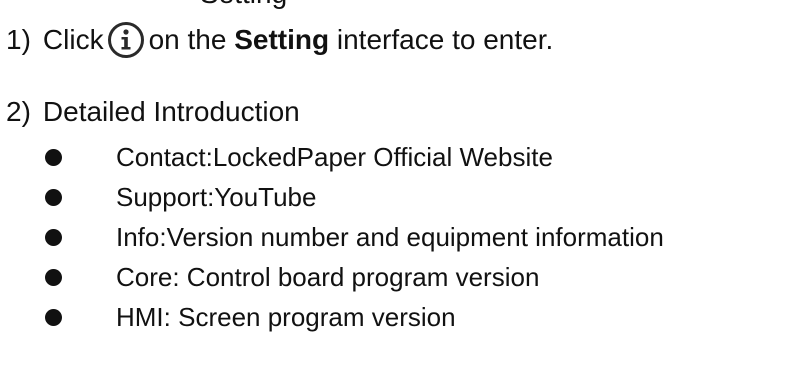  Describe the element at coordinates (243, 5) in the screenshot. I see `cropped-header-label: Setting` at that location.